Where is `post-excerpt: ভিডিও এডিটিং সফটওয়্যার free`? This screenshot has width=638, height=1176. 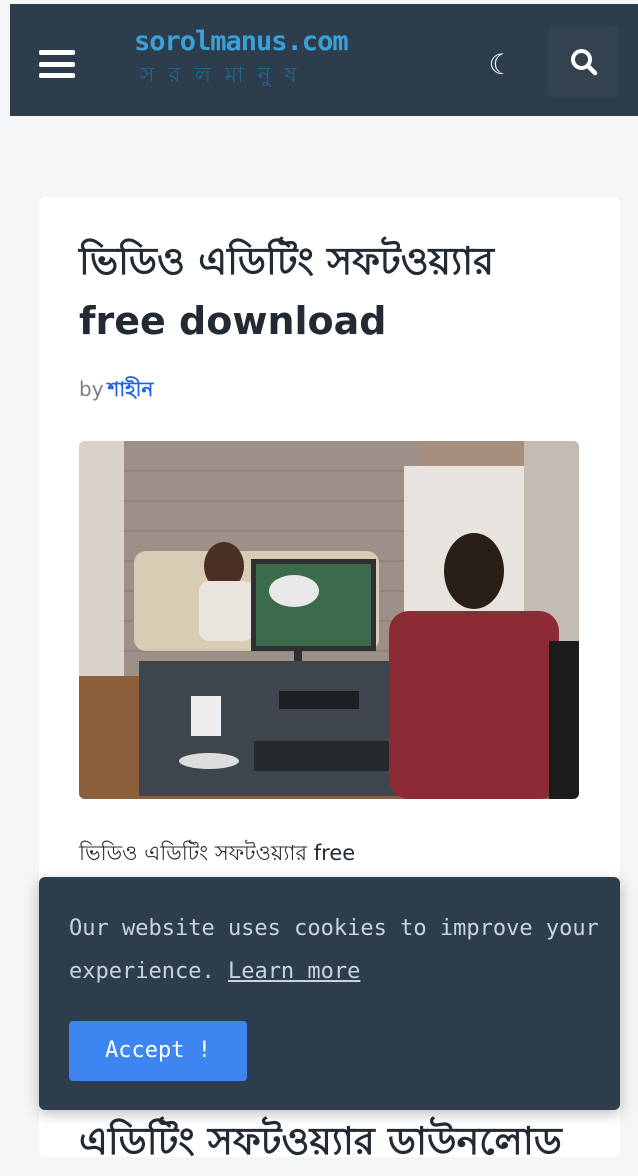 post-excerpt: ভিডিও এডিটিং সফটওয়্যার free is located at coordinates (217, 853).